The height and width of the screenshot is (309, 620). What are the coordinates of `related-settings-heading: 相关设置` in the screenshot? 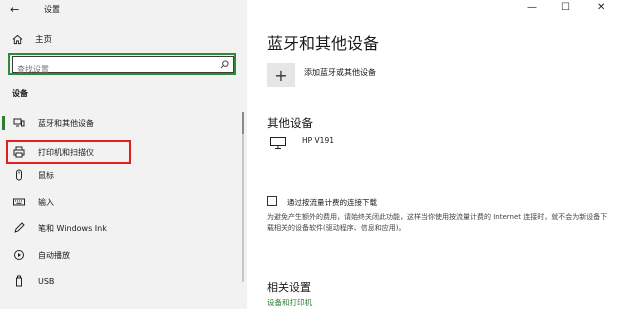 It's located at (289, 287).